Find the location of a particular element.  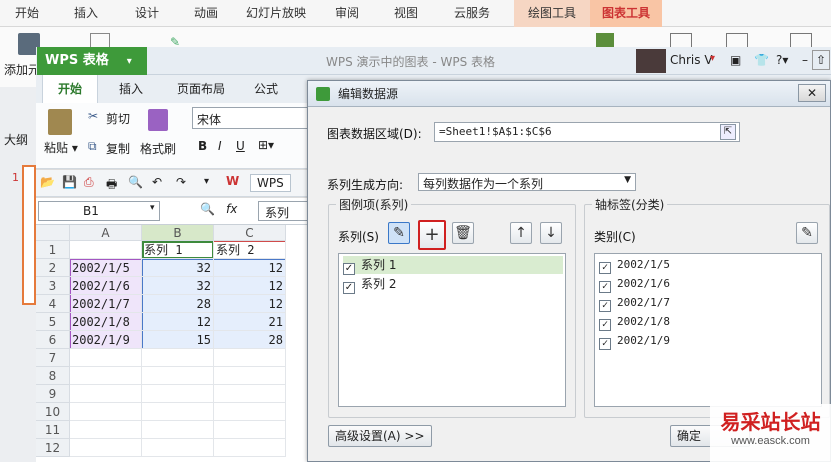

save-icon: 💾 is located at coordinates (69, 182).